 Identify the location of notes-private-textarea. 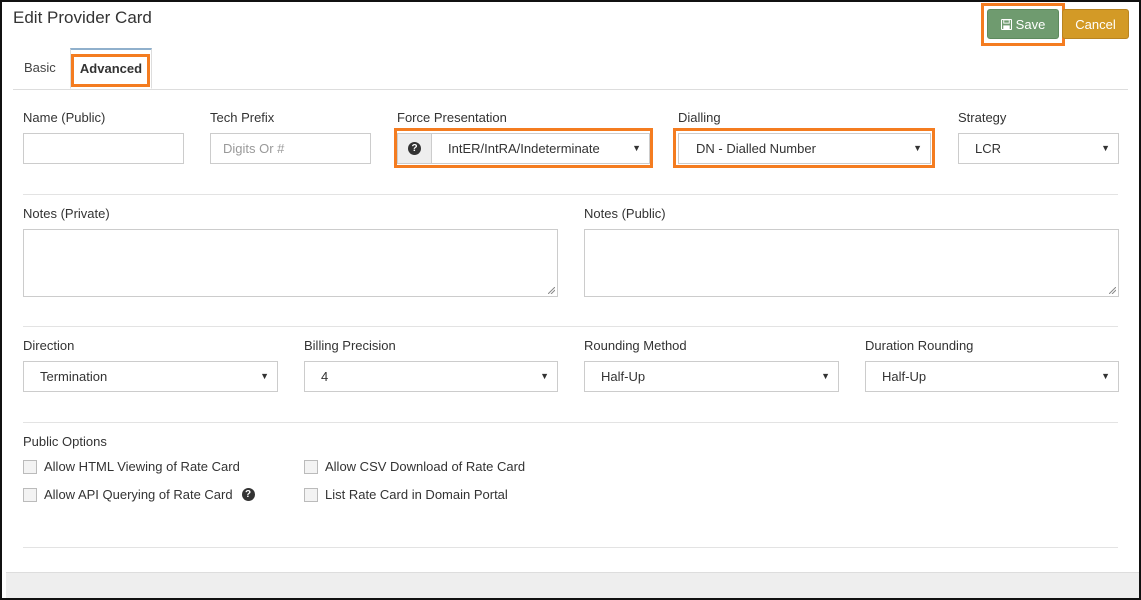
(290, 263).